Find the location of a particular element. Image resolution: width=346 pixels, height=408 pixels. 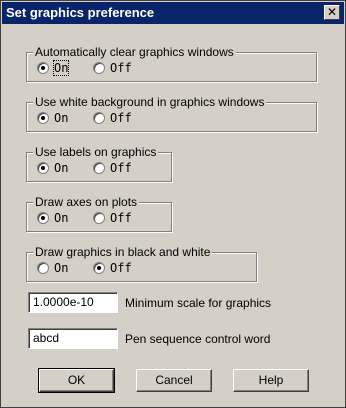

radio-draw-axes-on-label: On is located at coordinates (61, 218).